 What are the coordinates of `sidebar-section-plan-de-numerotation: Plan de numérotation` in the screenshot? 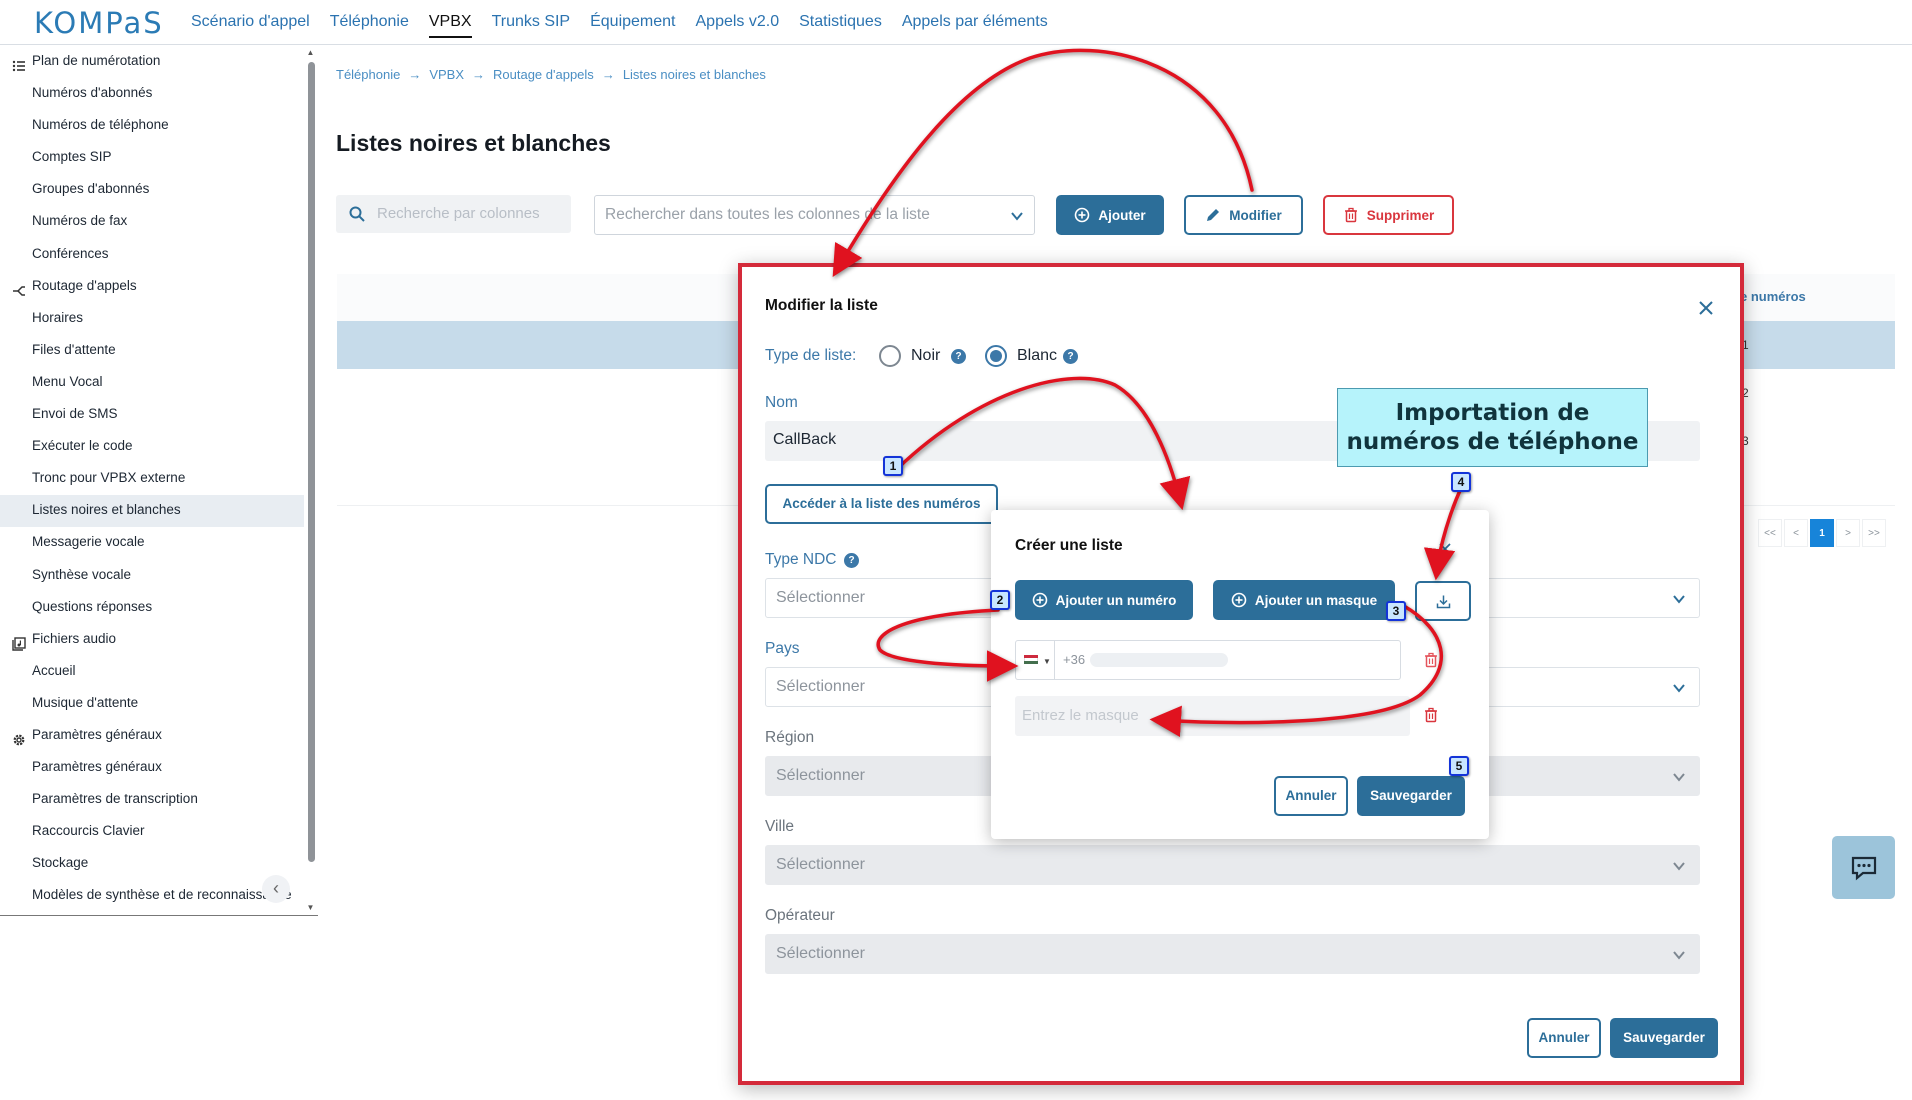 It's located at (152, 62).